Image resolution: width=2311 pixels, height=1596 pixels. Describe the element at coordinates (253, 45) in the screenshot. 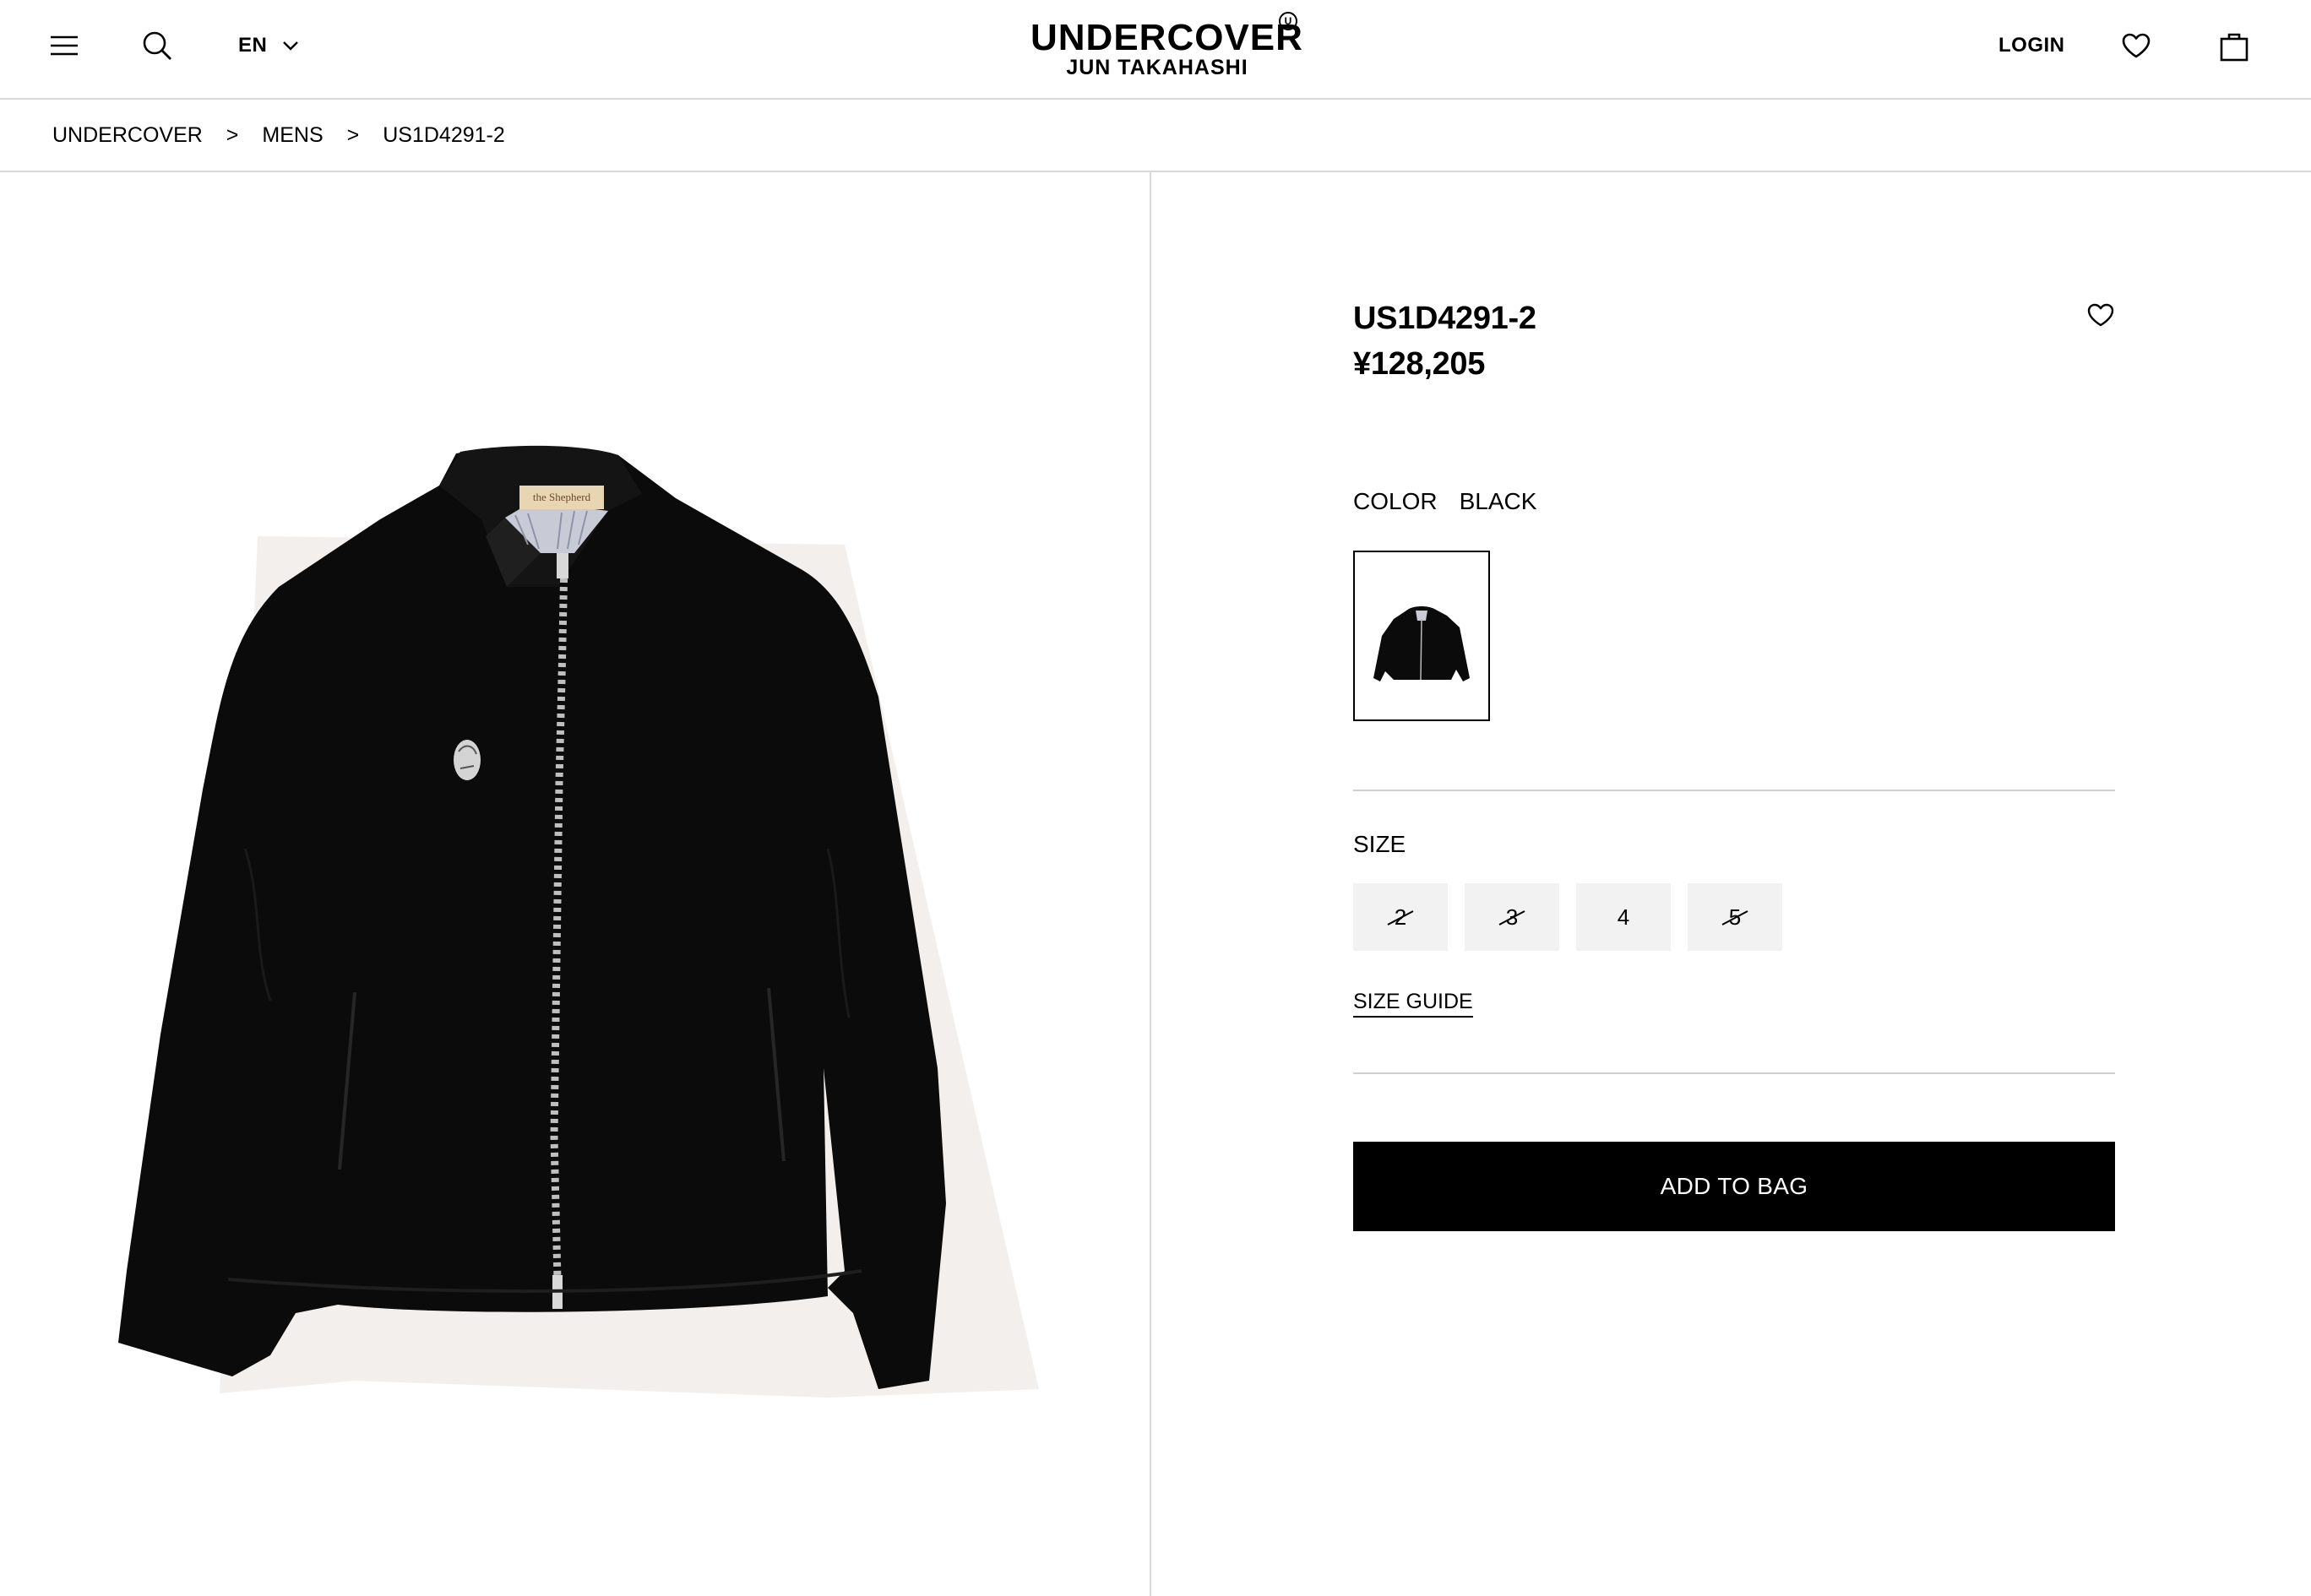

I see `language-label: EN` at that location.